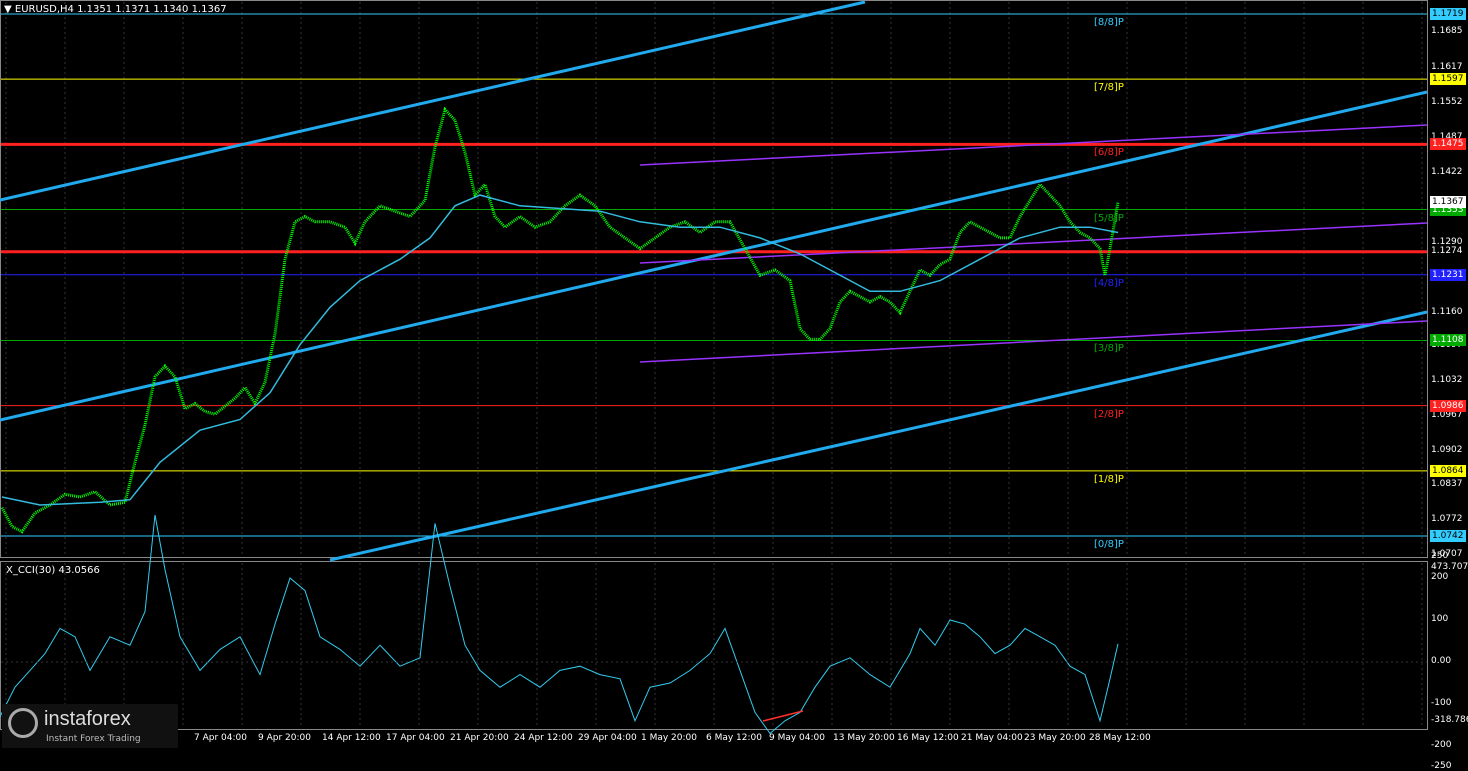 The height and width of the screenshot is (771, 1468). I want to click on symbol-header: ▼ EURUSD,H4 1.1351 1.1371 1.1340 1.1367, so click(115, 9).